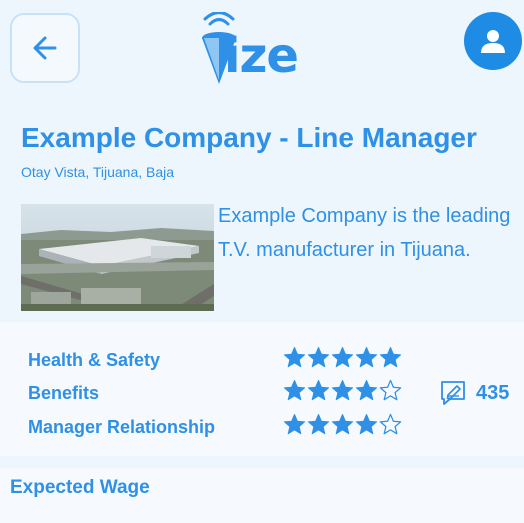 The height and width of the screenshot is (523, 524). I want to click on rating-label: Manager Relationship, so click(122, 427).